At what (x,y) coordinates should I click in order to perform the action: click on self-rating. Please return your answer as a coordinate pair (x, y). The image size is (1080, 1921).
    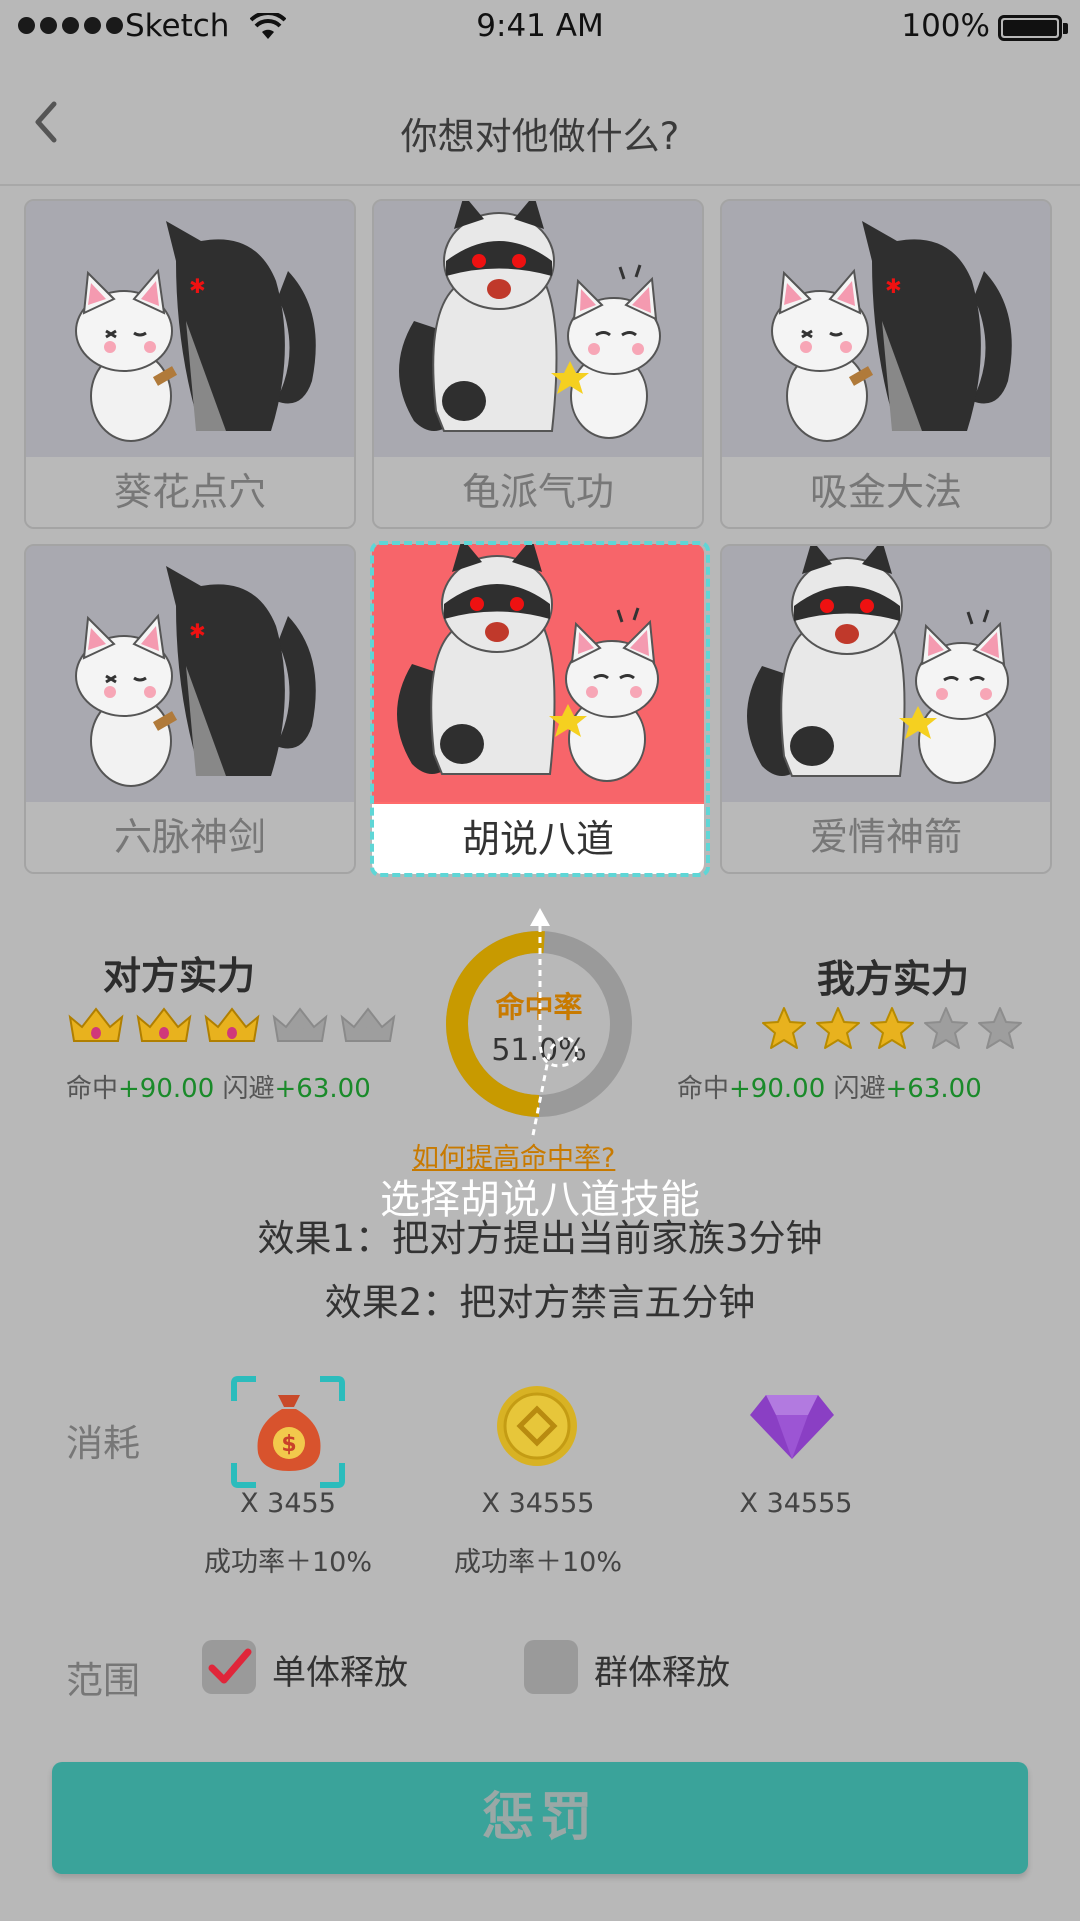
    Looking at the image, I should click on (892, 1031).